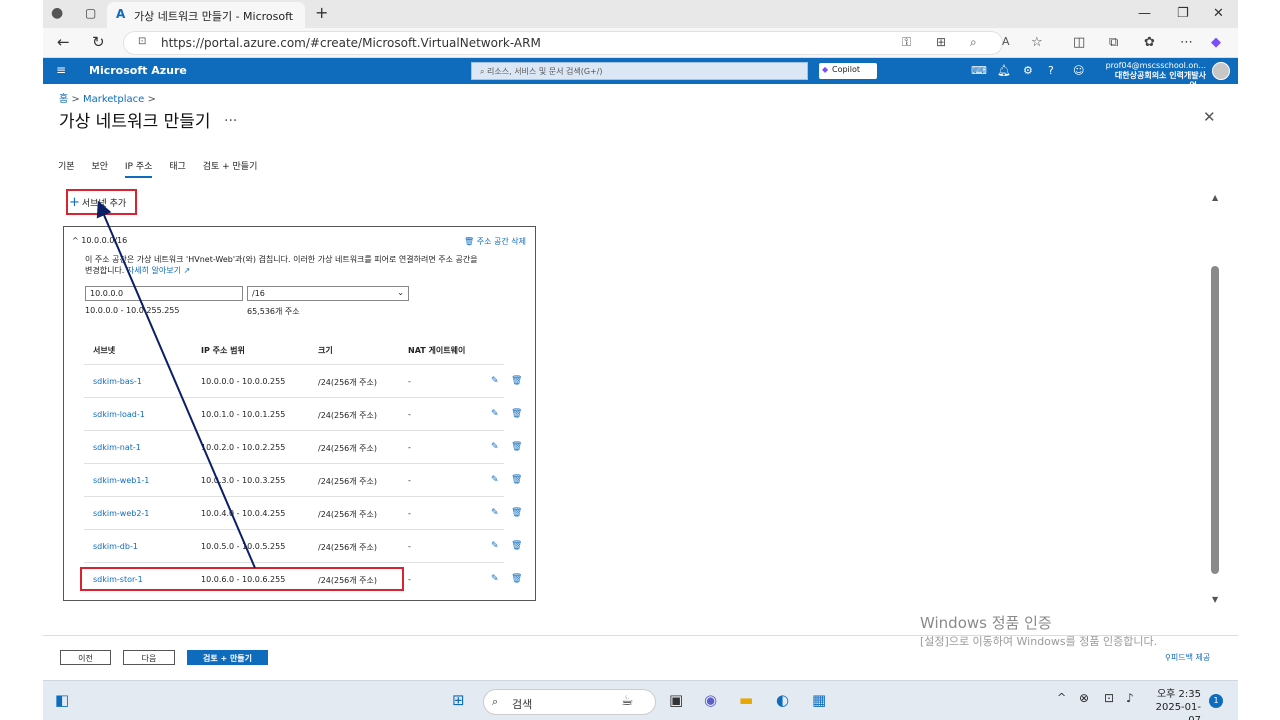 The image size is (1280, 720). What do you see at coordinates (1174, 704) in the screenshot?
I see `clock: 오후 2:35 2025-01-07` at bounding box center [1174, 704].